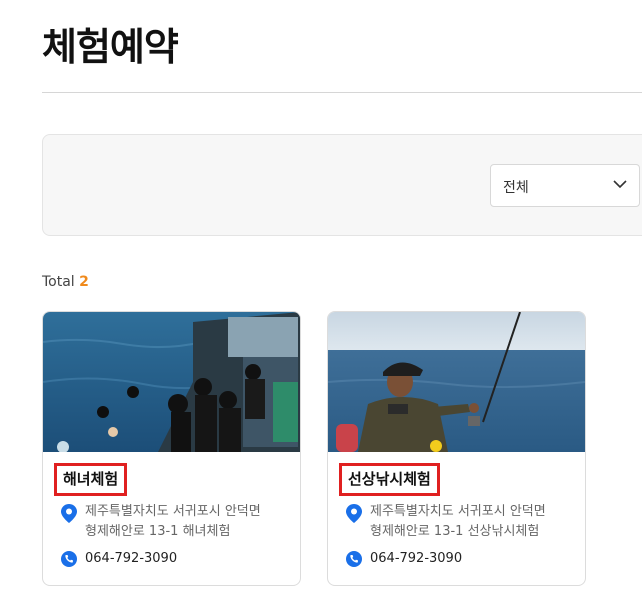 Image resolution: width=642 pixels, height=610 pixels. Describe the element at coordinates (171, 382) in the screenshot. I see `card-image-haenyeo` at that location.